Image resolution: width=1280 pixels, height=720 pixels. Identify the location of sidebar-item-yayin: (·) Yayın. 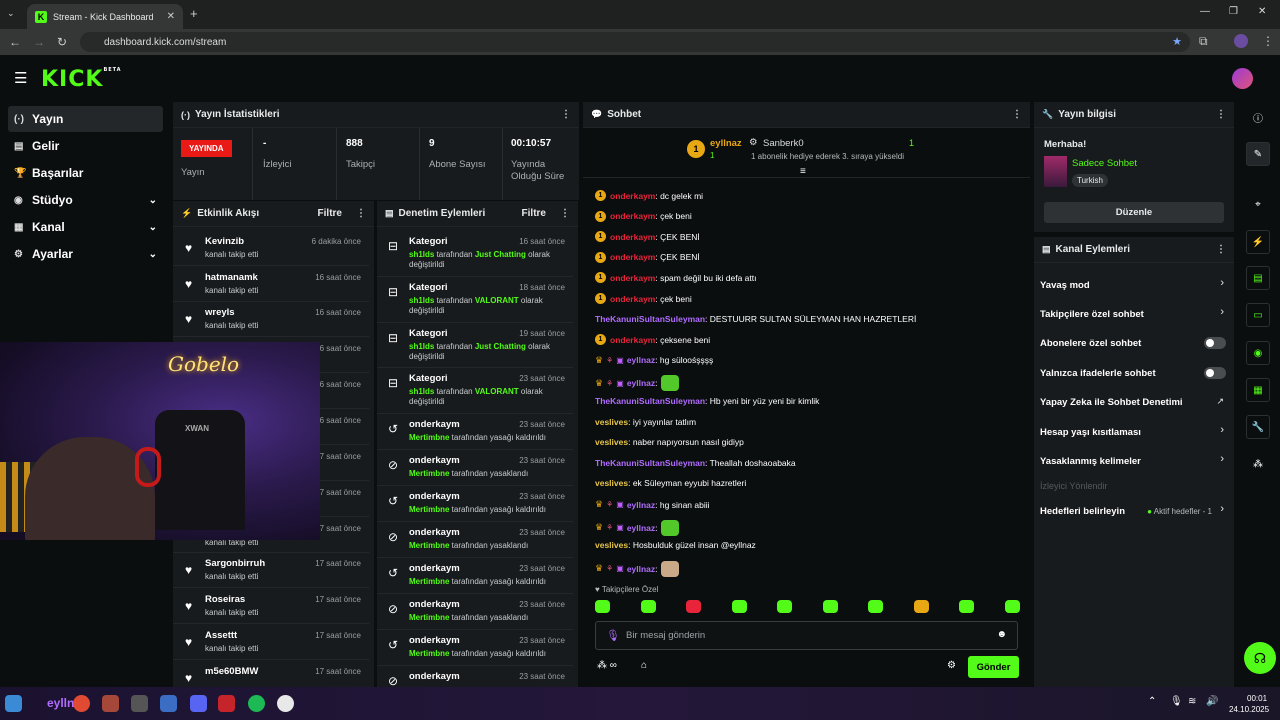
(85, 119).